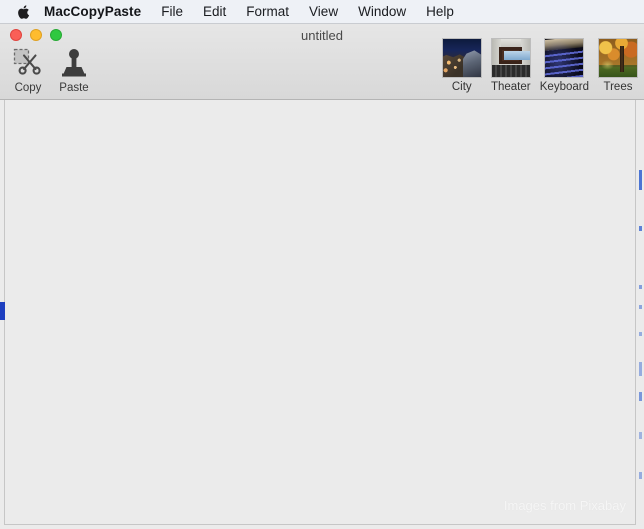  What do you see at coordinates (28, 63) in the screenshot?
I see `scissors-icon` at bounding box center [28, 63].